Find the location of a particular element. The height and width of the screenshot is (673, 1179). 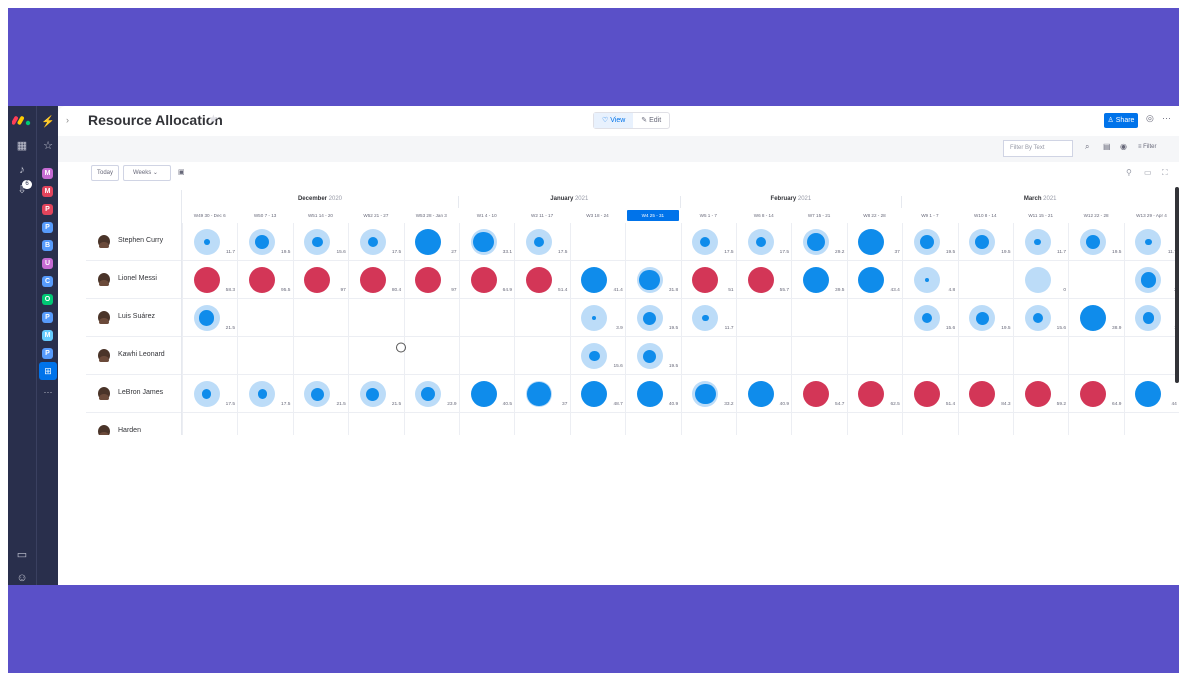

favorites-star-icon: ☆ is located at coordinates (48, 146).